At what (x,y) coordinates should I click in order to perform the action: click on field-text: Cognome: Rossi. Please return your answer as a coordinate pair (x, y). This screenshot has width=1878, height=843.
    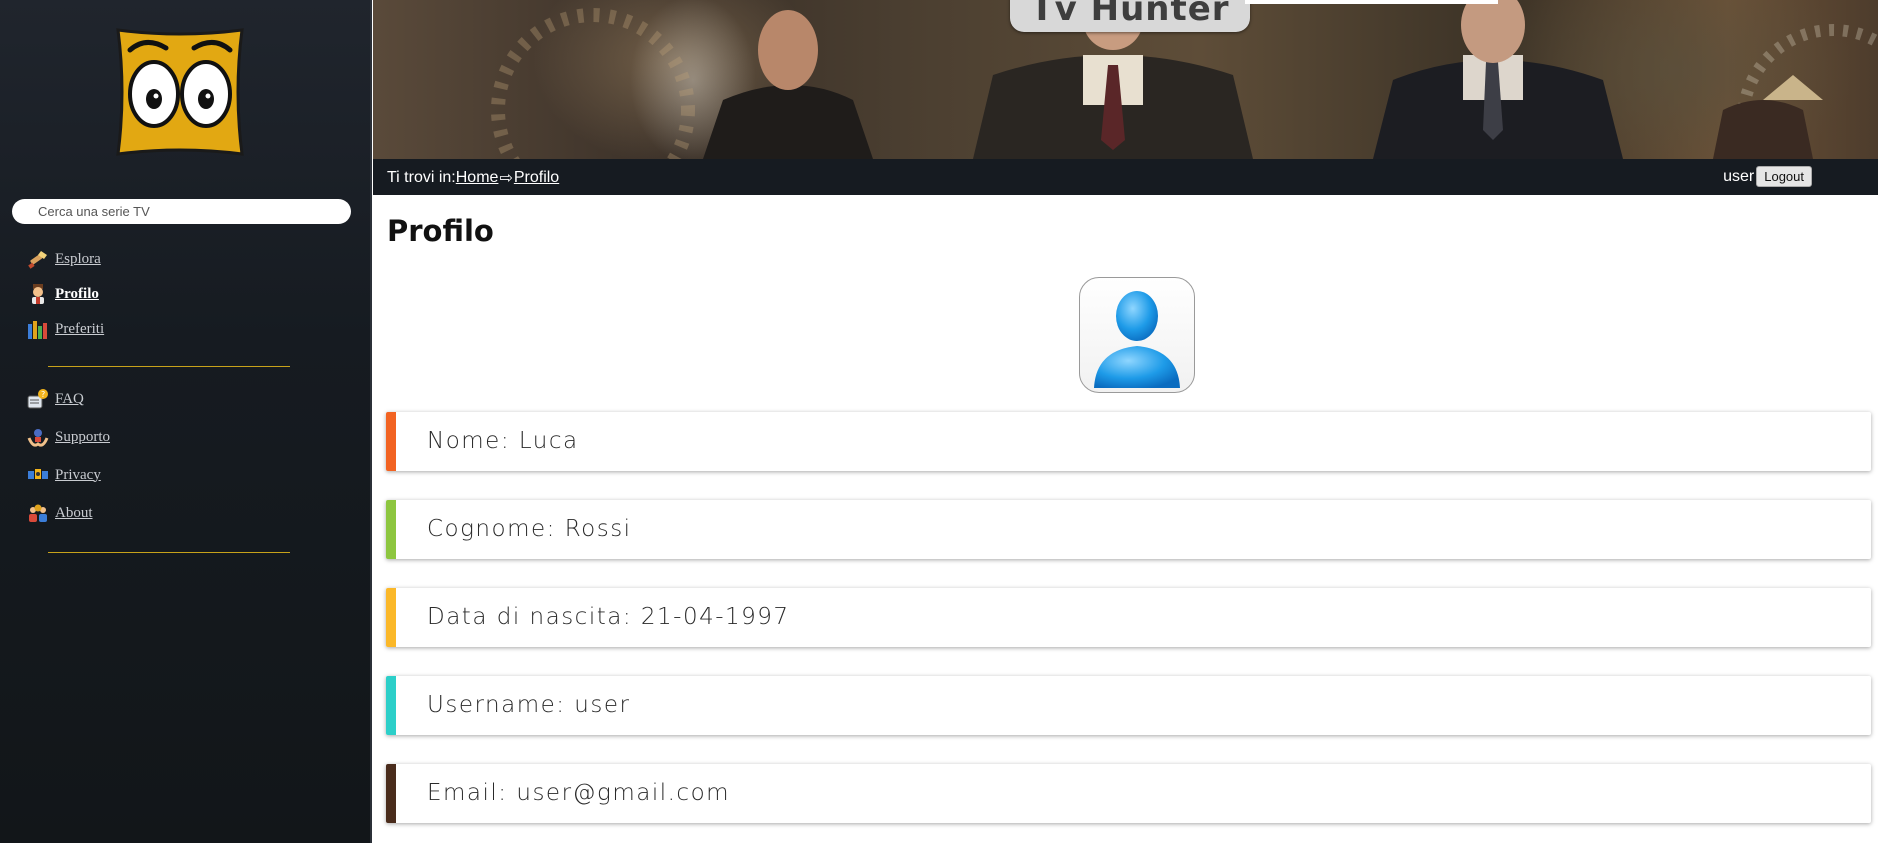
    Looking at the image, I should click on (529, 529).